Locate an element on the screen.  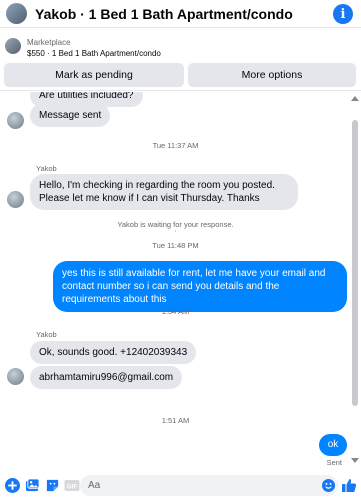
contact-avatar is located at coordinates (16, 13).